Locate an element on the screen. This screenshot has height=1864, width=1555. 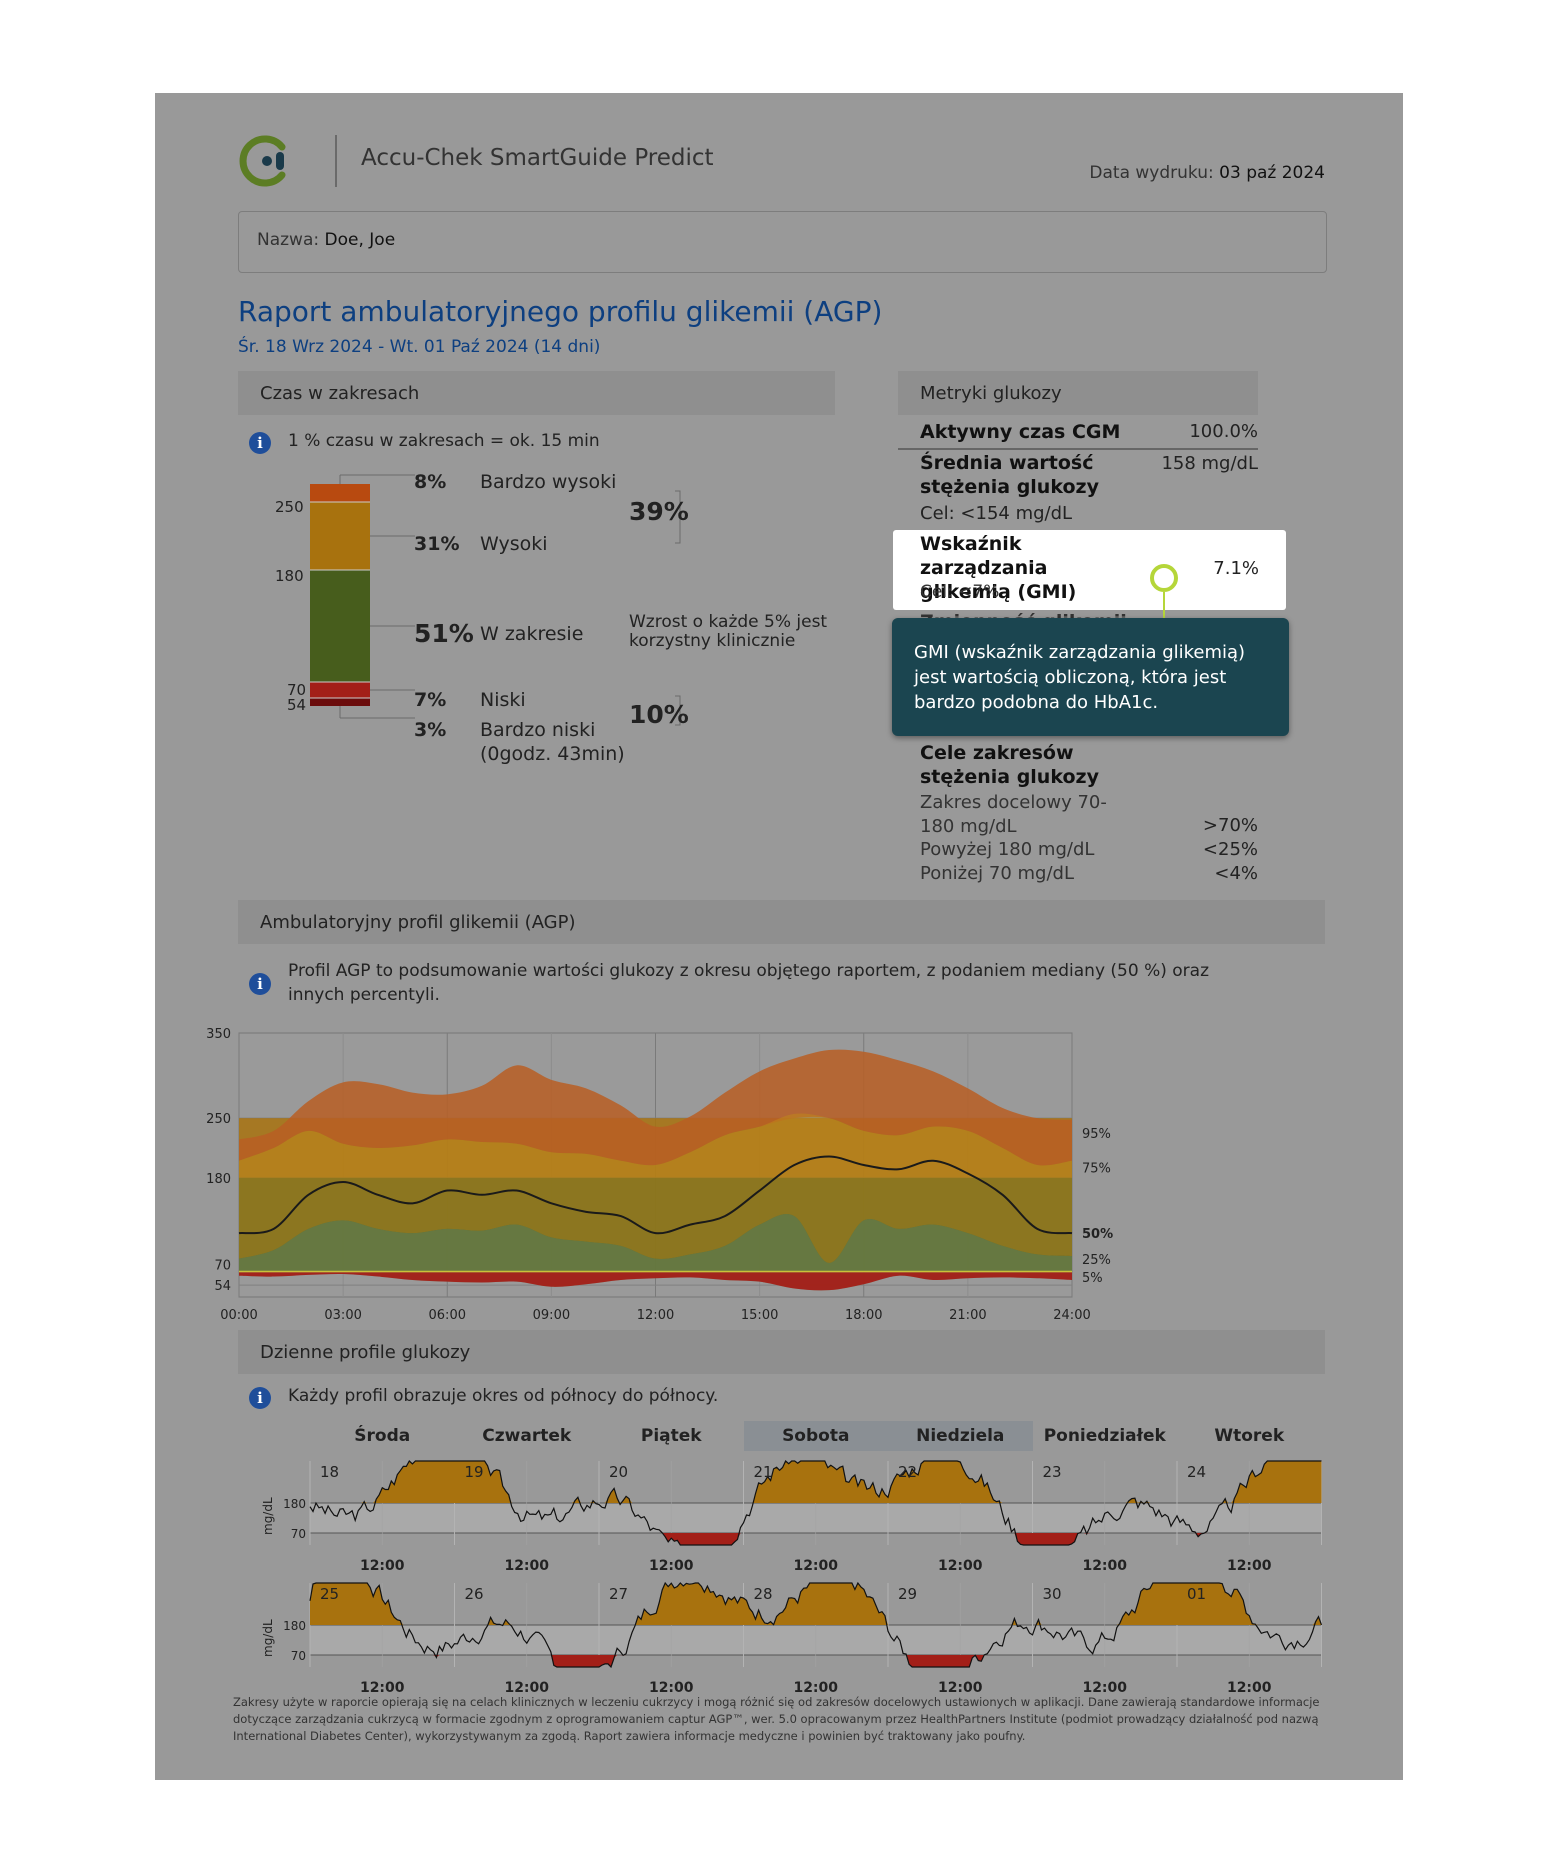
gmi-value: 7.1% is located at coordinates (1236, 568).